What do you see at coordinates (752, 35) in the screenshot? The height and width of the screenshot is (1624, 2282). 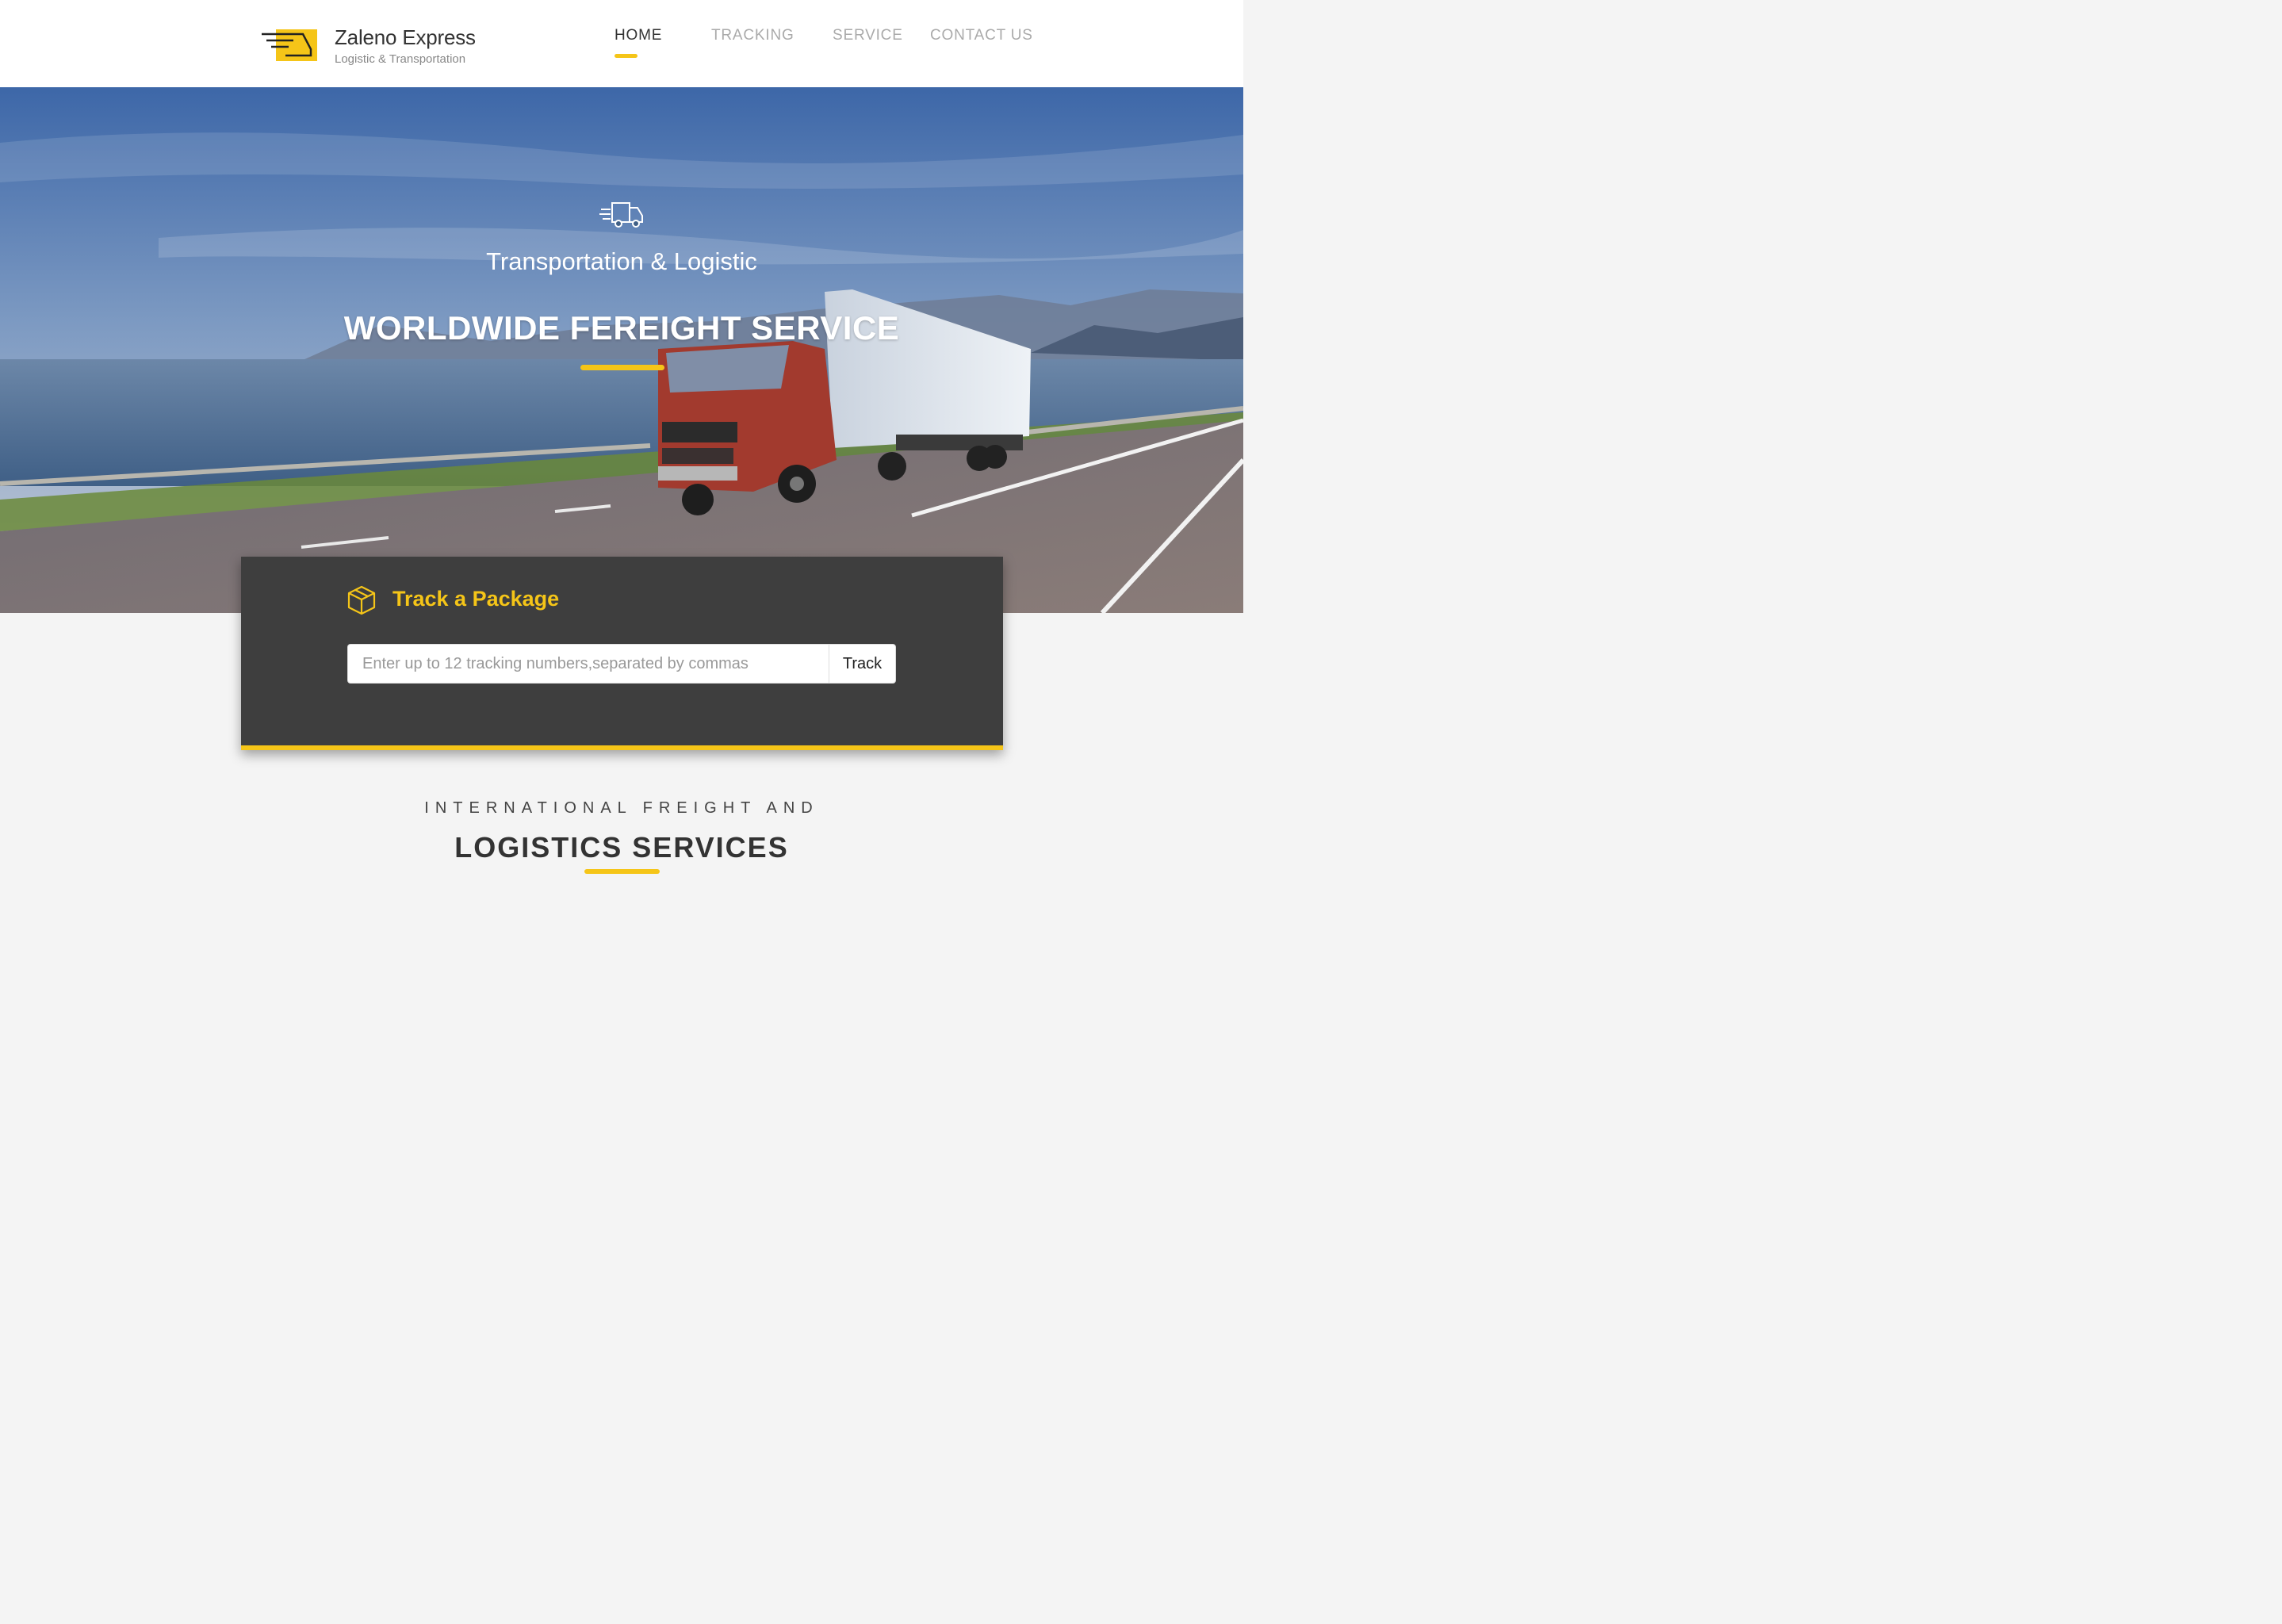 I see `nav-tracking: TRACKING` at bounding box center [752, 35].